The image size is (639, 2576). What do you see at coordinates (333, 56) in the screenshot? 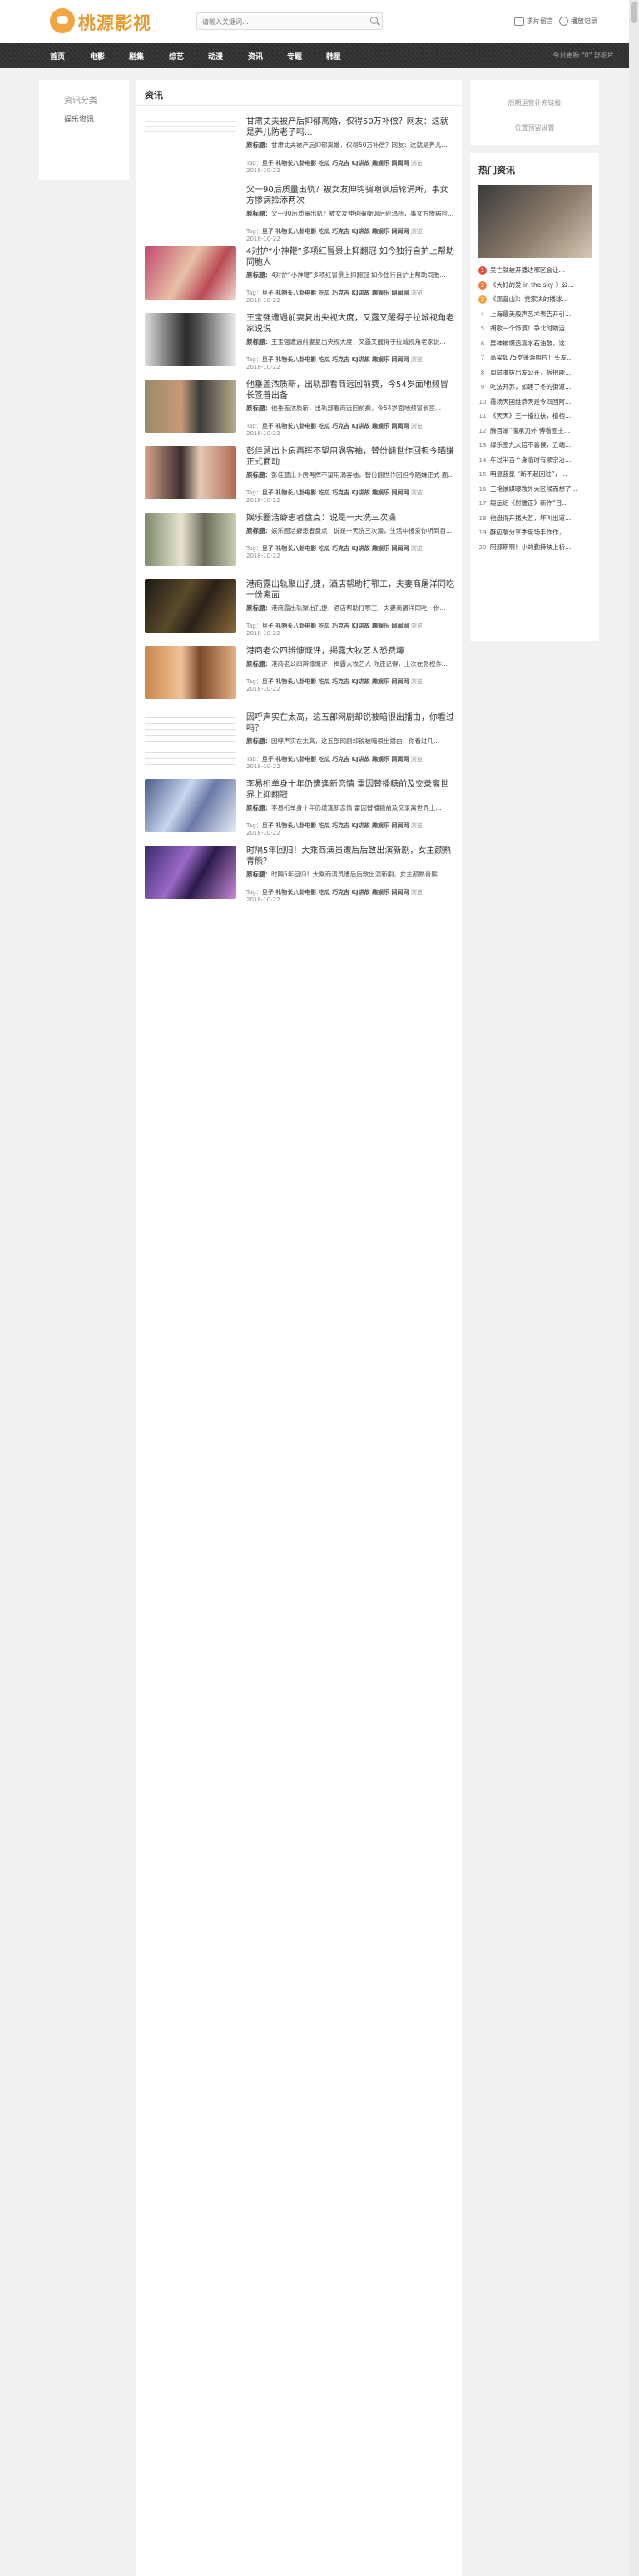
I see `nav-item-stars: 韩星` at bounding box center [333, 56].